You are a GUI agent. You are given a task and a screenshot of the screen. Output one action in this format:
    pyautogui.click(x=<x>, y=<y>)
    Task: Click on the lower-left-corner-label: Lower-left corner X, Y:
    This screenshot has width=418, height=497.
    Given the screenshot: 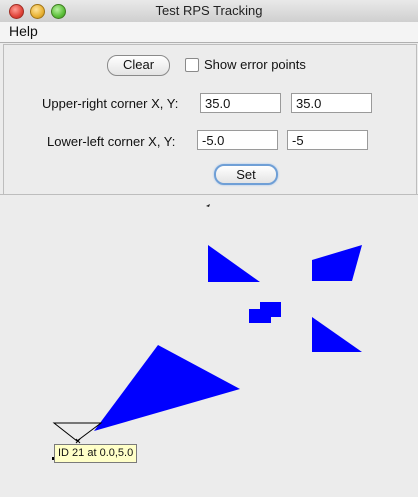 What is the action you would take?
    pyautogui.click(x=111, y=141)
    